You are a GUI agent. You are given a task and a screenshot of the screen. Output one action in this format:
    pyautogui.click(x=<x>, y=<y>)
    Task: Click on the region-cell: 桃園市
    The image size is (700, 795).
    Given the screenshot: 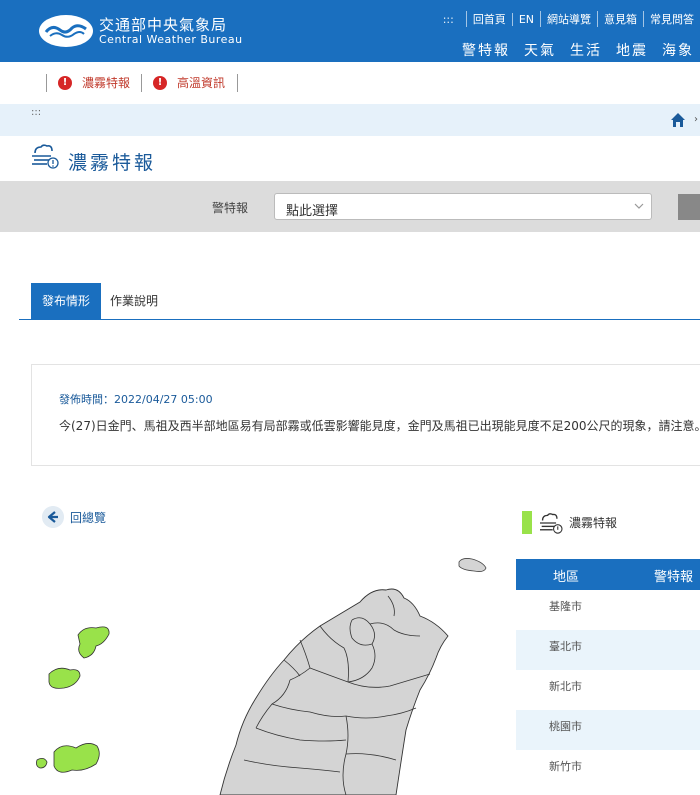 What is the action you would take?
    pyautogui.click(x=565, y=726)
    